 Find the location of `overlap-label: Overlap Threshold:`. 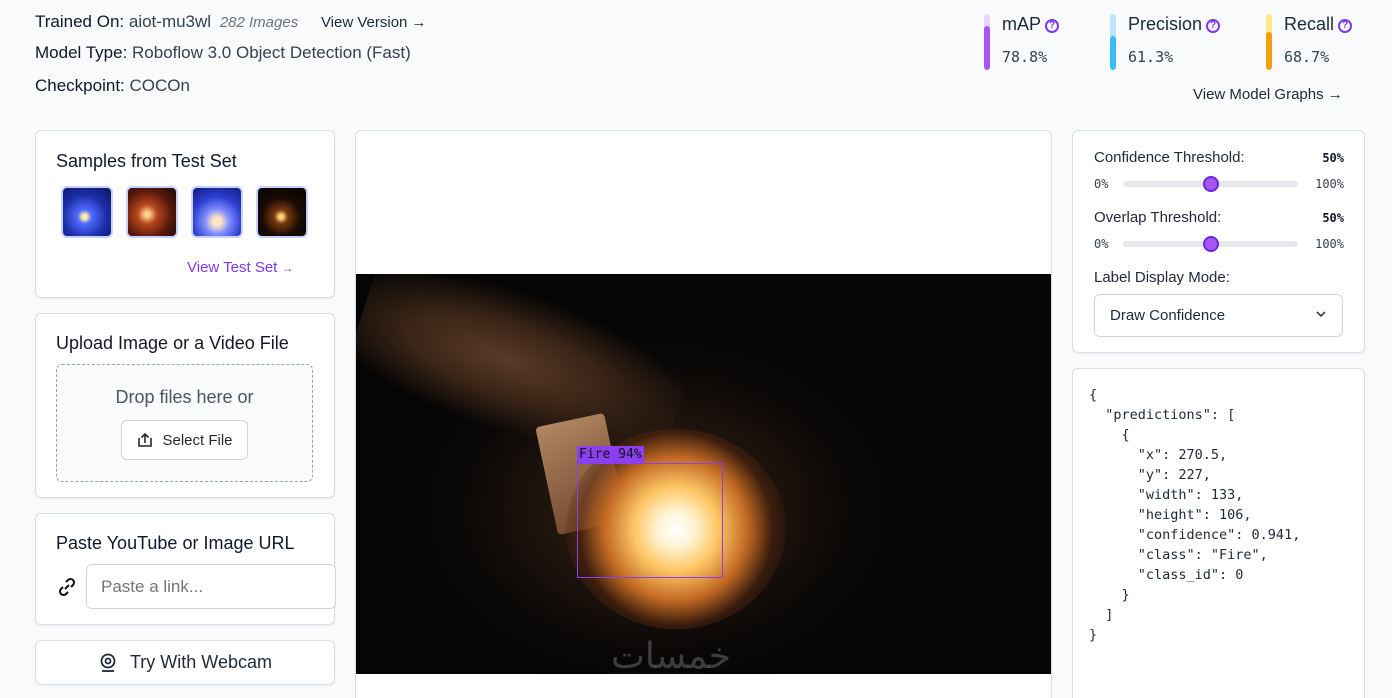

overlap-label: Overlap Threshold: is located at coordinates (1158, 217).